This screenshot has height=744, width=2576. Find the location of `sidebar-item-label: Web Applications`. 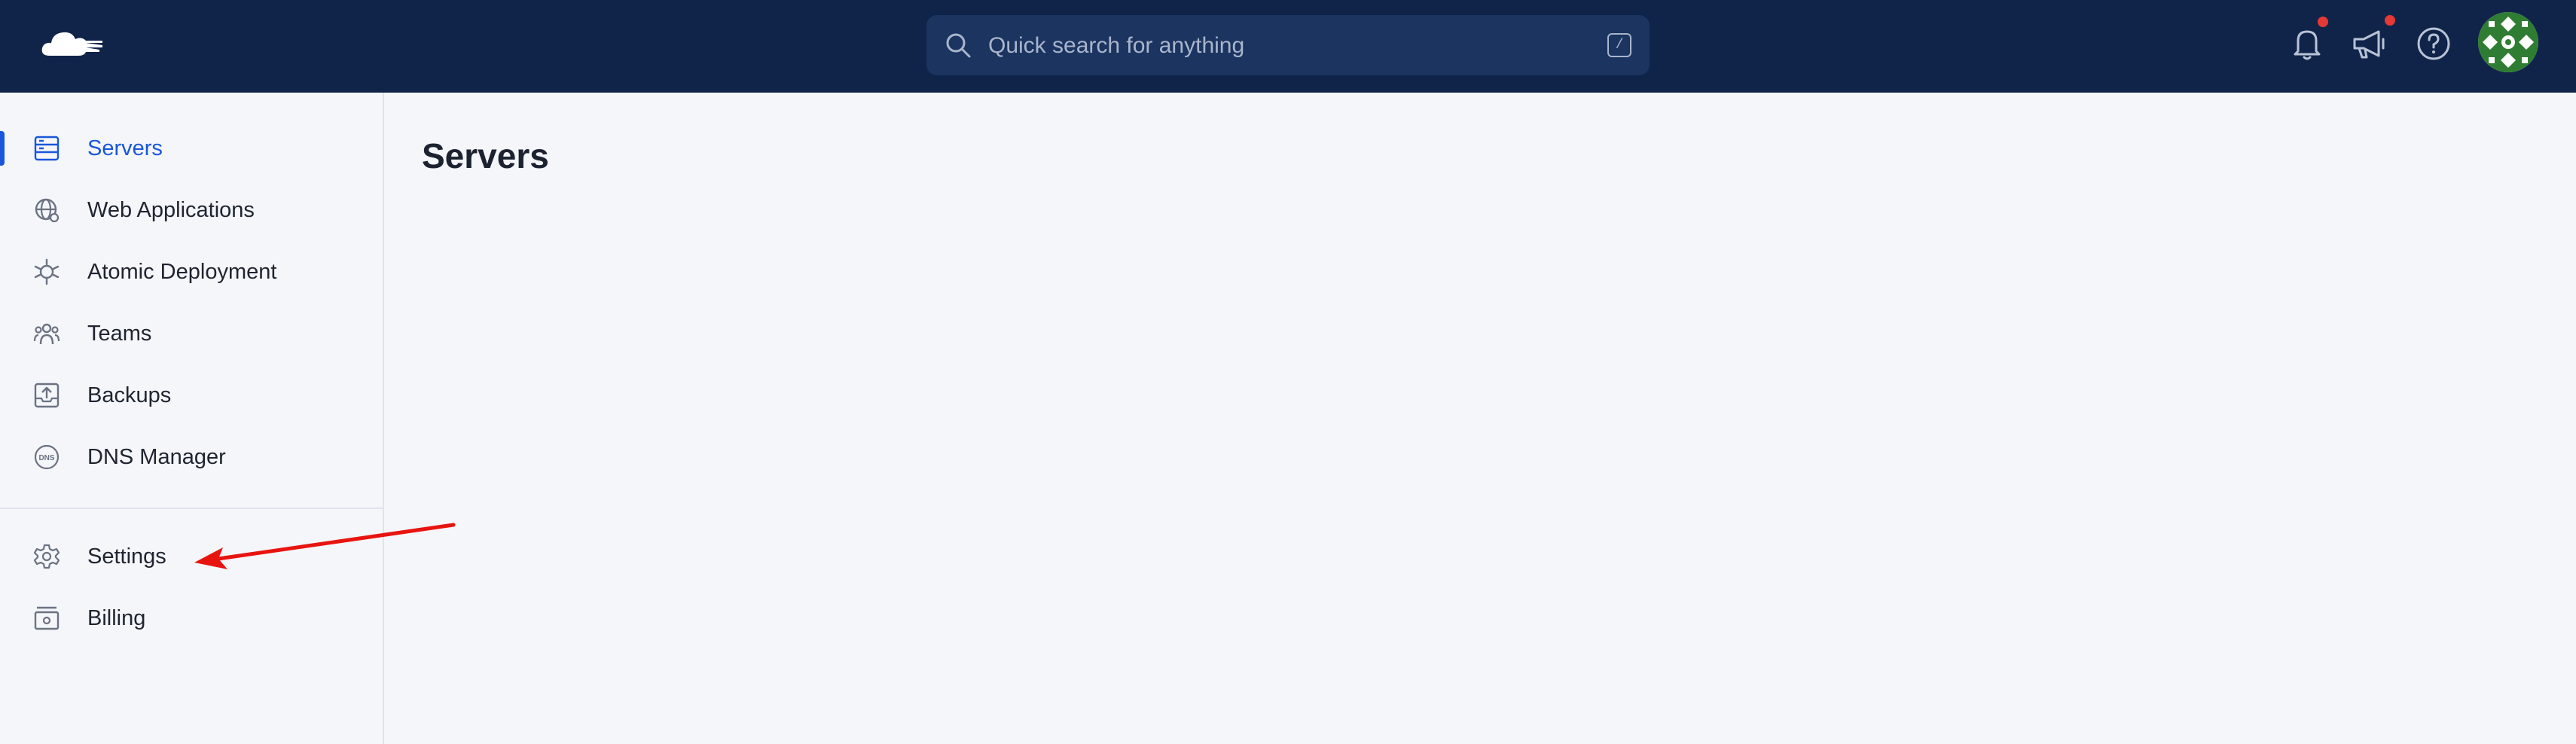

sidebar-item-label: Web Applications is located at coordinates (171, 210).